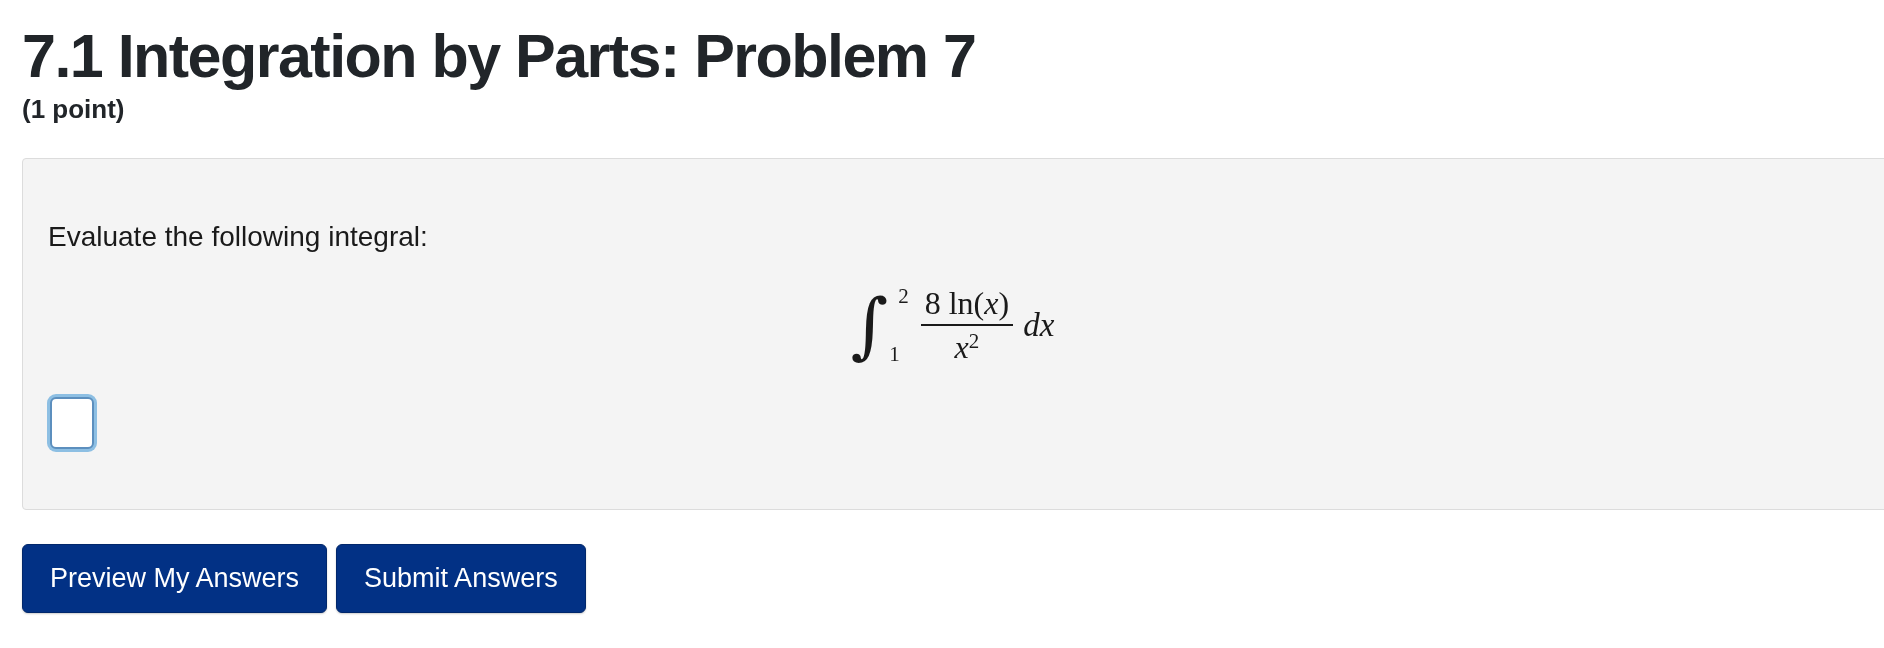  What do you see at coordinates (869, 325) in the screenshot?
I see `integral-sign: ∫` at bounding box center [869, 325].